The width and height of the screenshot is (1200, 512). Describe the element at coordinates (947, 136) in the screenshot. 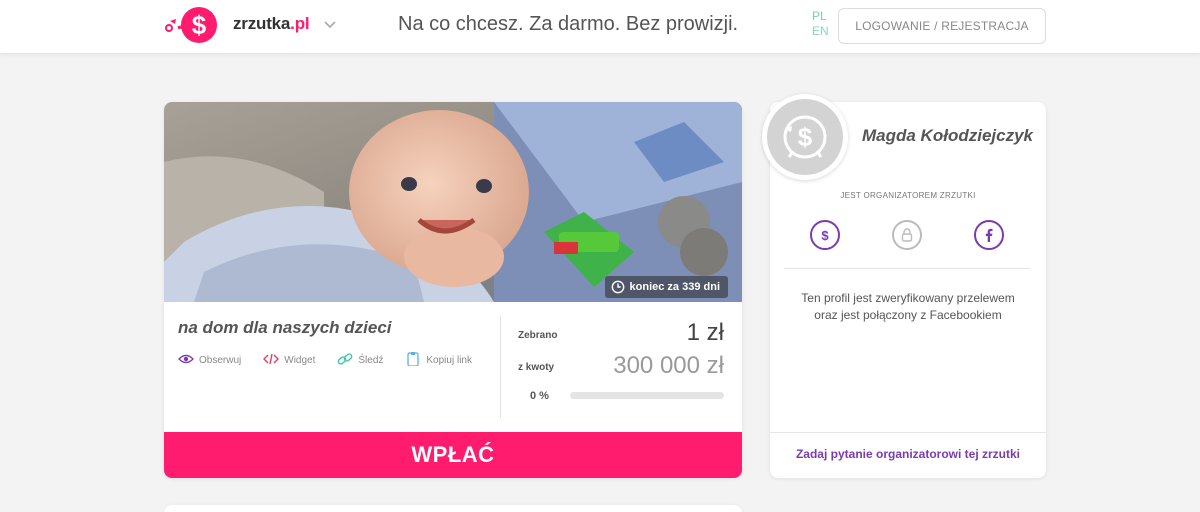

I see `organizer-name: Magda Kołodziejczyk` at that location.